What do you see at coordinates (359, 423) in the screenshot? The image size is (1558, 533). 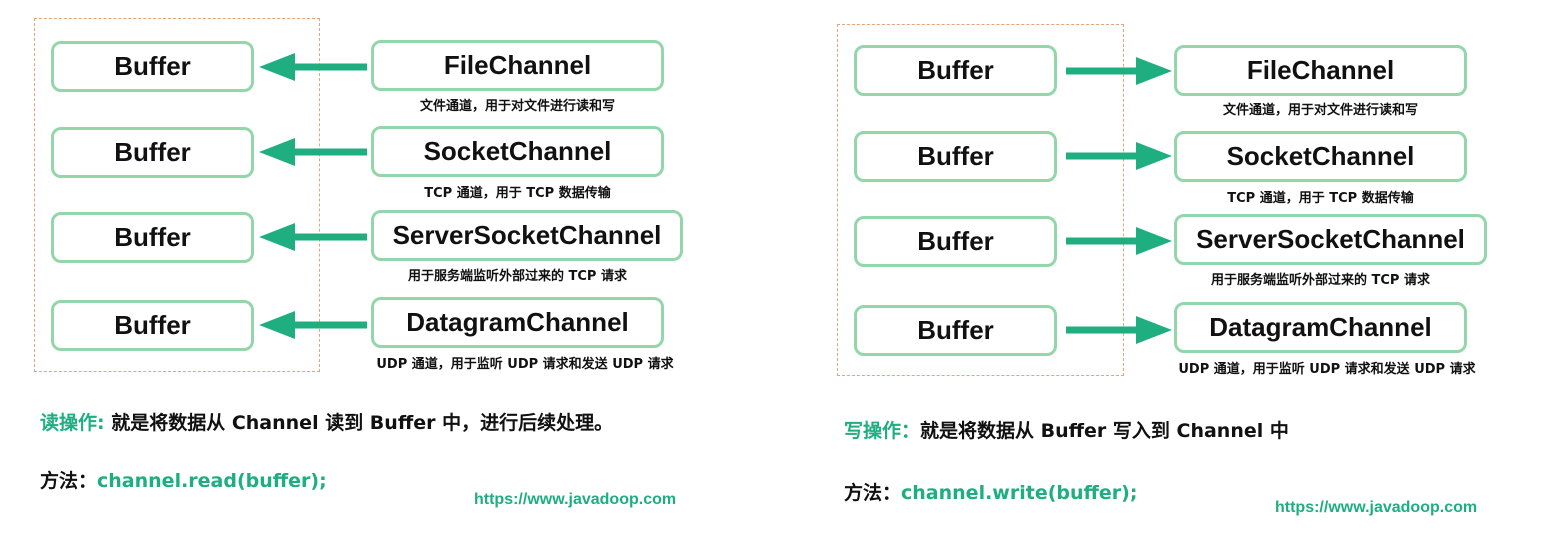 I see `read-op-text: 就是将数据从 Channel 读到 Buffer 中，进行后续处理。` at bounding box center [359, 423].